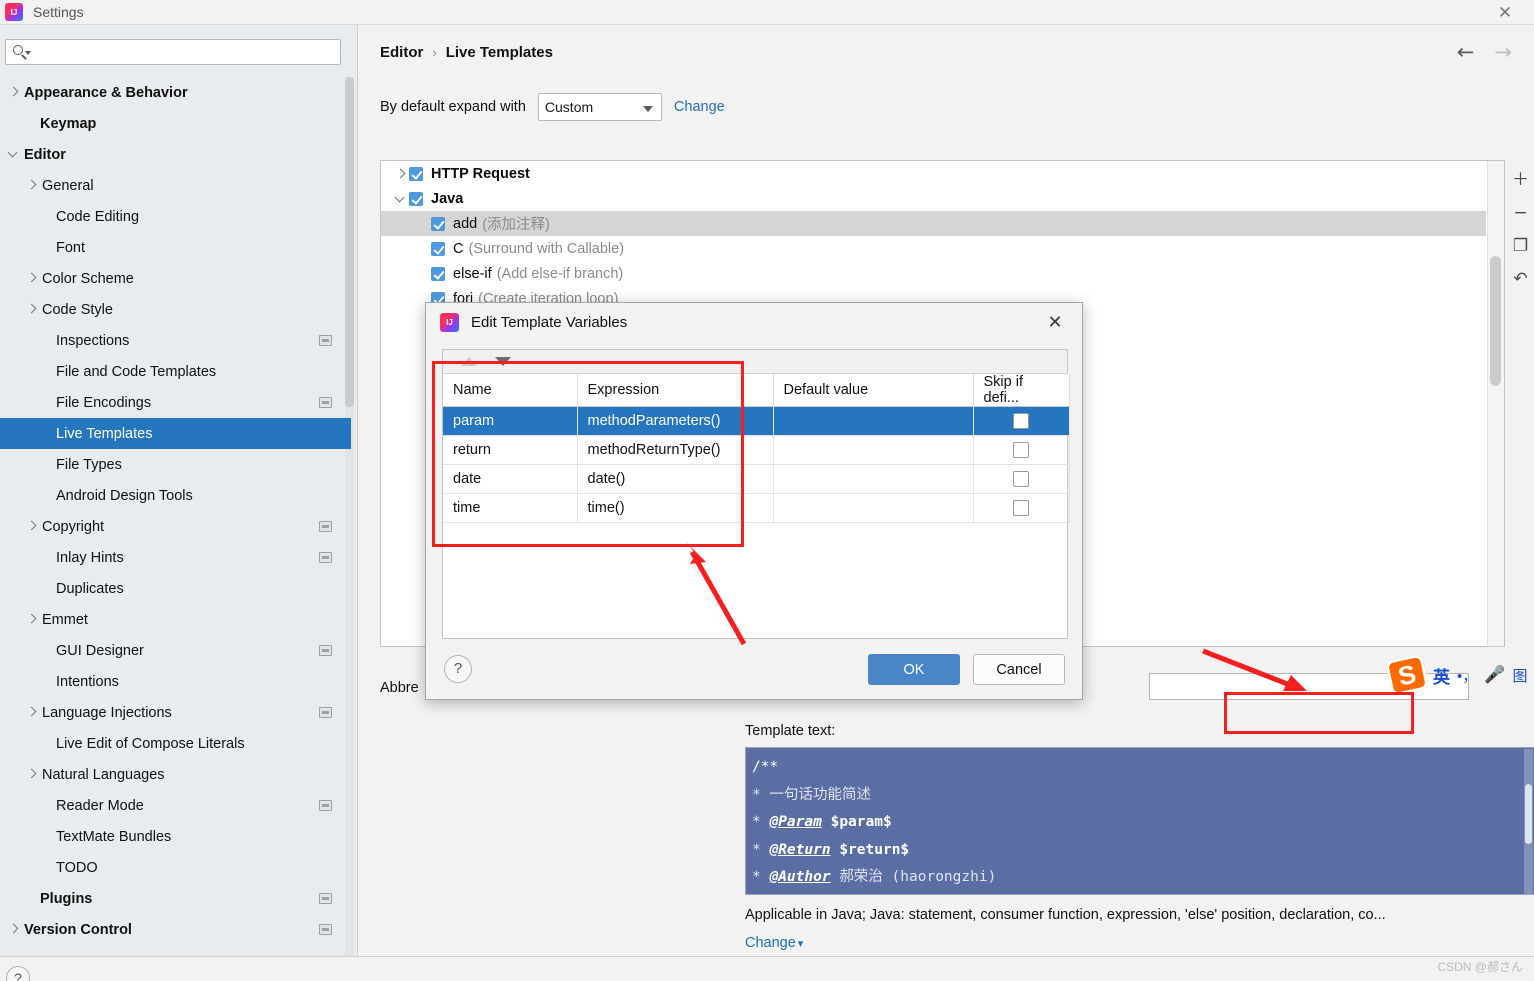 Image resolution: width=1534 pixels, height=981 pixels. What do you see at coordinates (175, 805) in the screenshot?
I see `sidebar-item-reader-mode: Reader Mode` at bounding box center [175, 805].